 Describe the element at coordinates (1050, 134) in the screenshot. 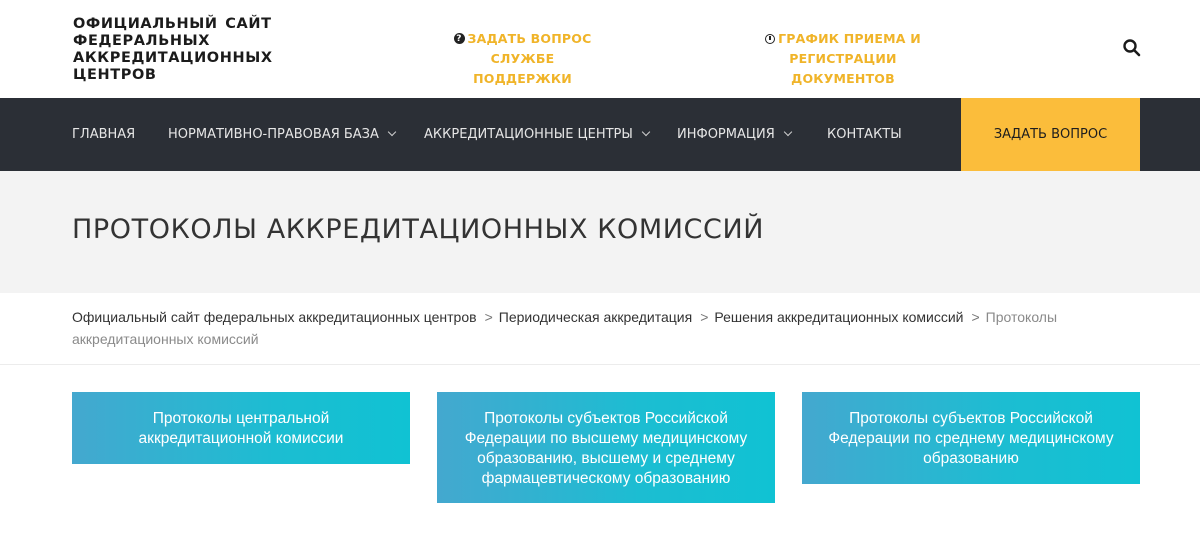

I see `ask-question-button: ЗАДАТЬ ВОПРОС` at that location.